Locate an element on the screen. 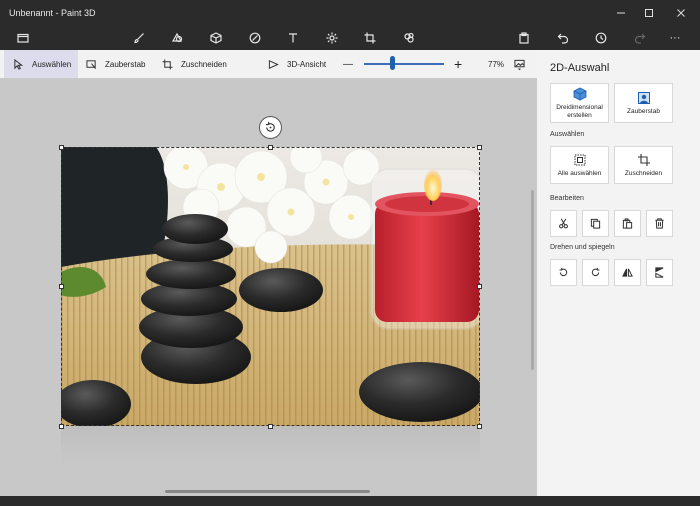 The width and height of the screenshot is (700, 506). redo-button is located at coordinates (640, 38).